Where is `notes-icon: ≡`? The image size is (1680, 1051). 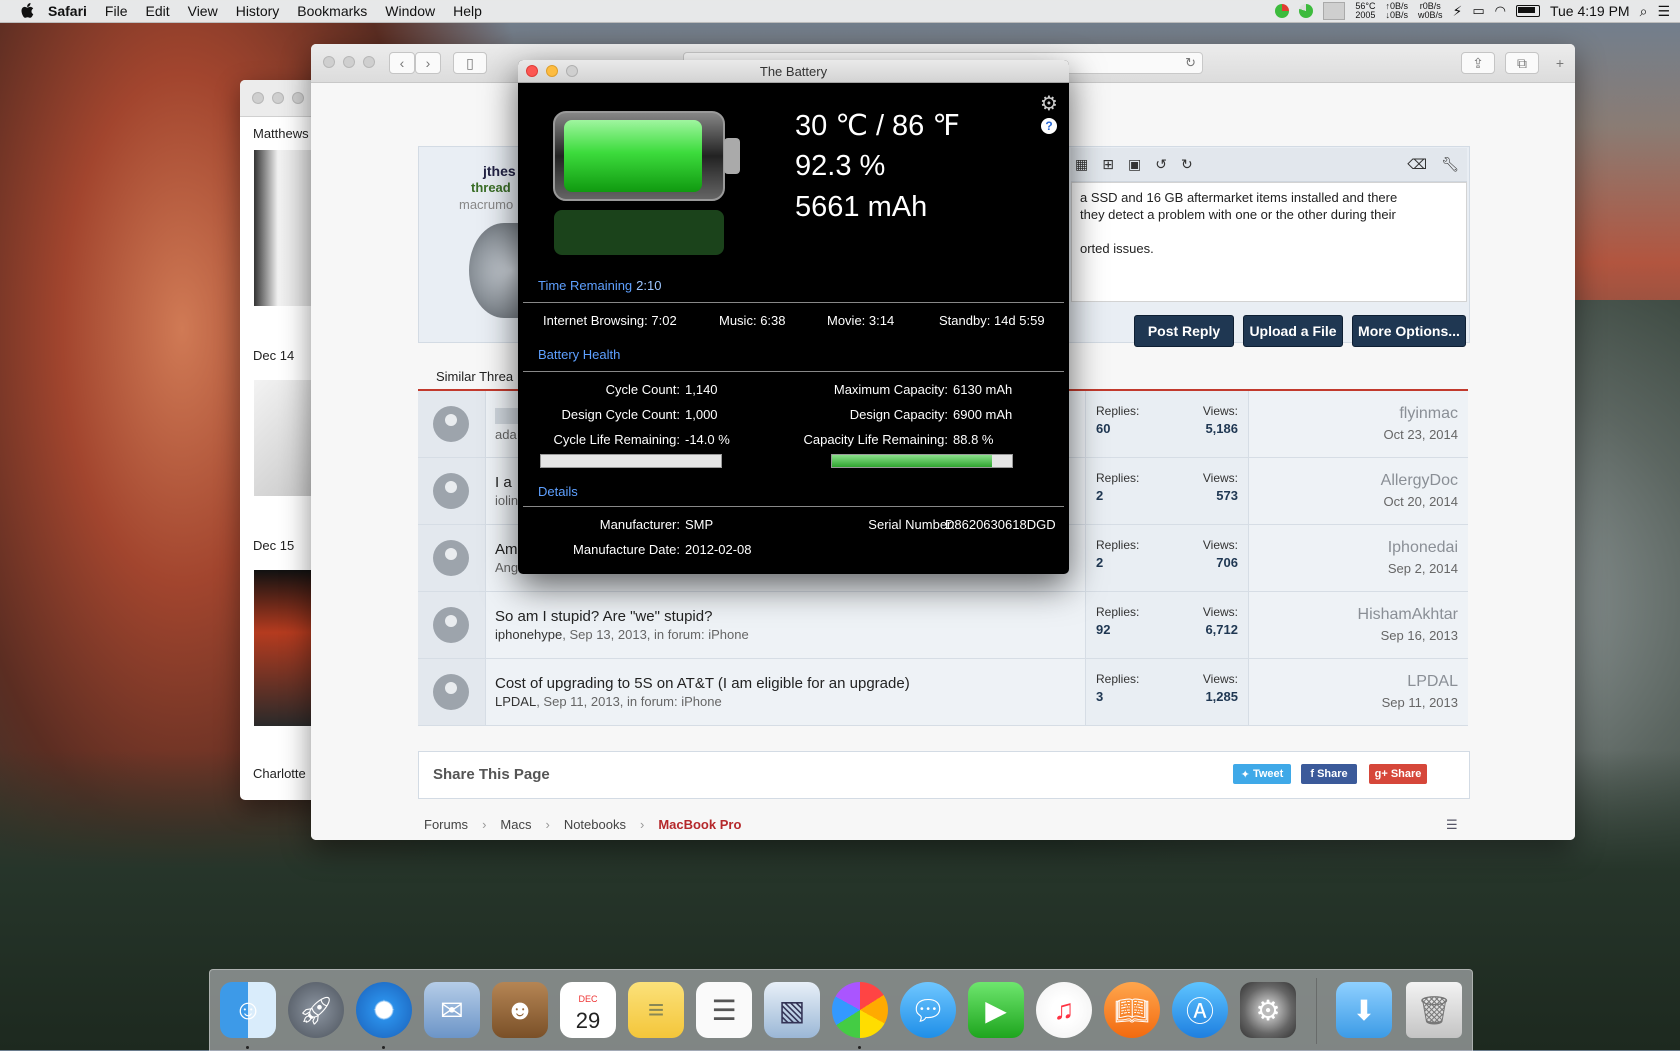
notes-icon: ≡ is located at coordinates (656, 1010).